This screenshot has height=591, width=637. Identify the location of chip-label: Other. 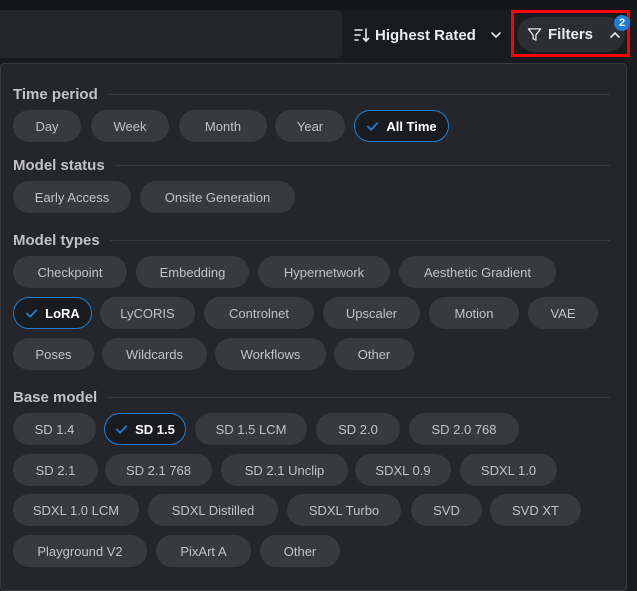
(300, 551).